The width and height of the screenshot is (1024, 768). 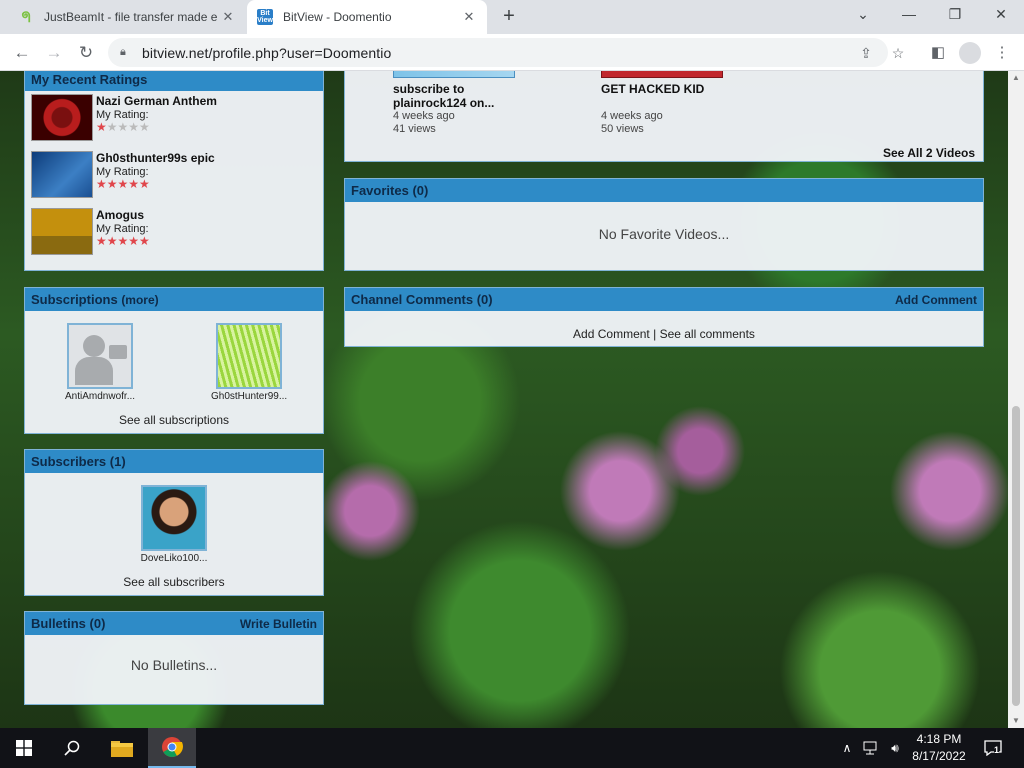 What do you see at coordinates (420, 190) in the screenshot?
I see `favorites-count: (0)` at bounding box center [420, 190].